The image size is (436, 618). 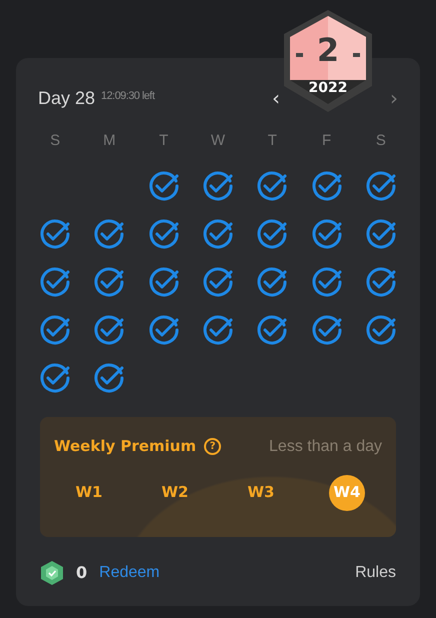 I want to click on day-title: Day 28, so click(x=67, y=98).